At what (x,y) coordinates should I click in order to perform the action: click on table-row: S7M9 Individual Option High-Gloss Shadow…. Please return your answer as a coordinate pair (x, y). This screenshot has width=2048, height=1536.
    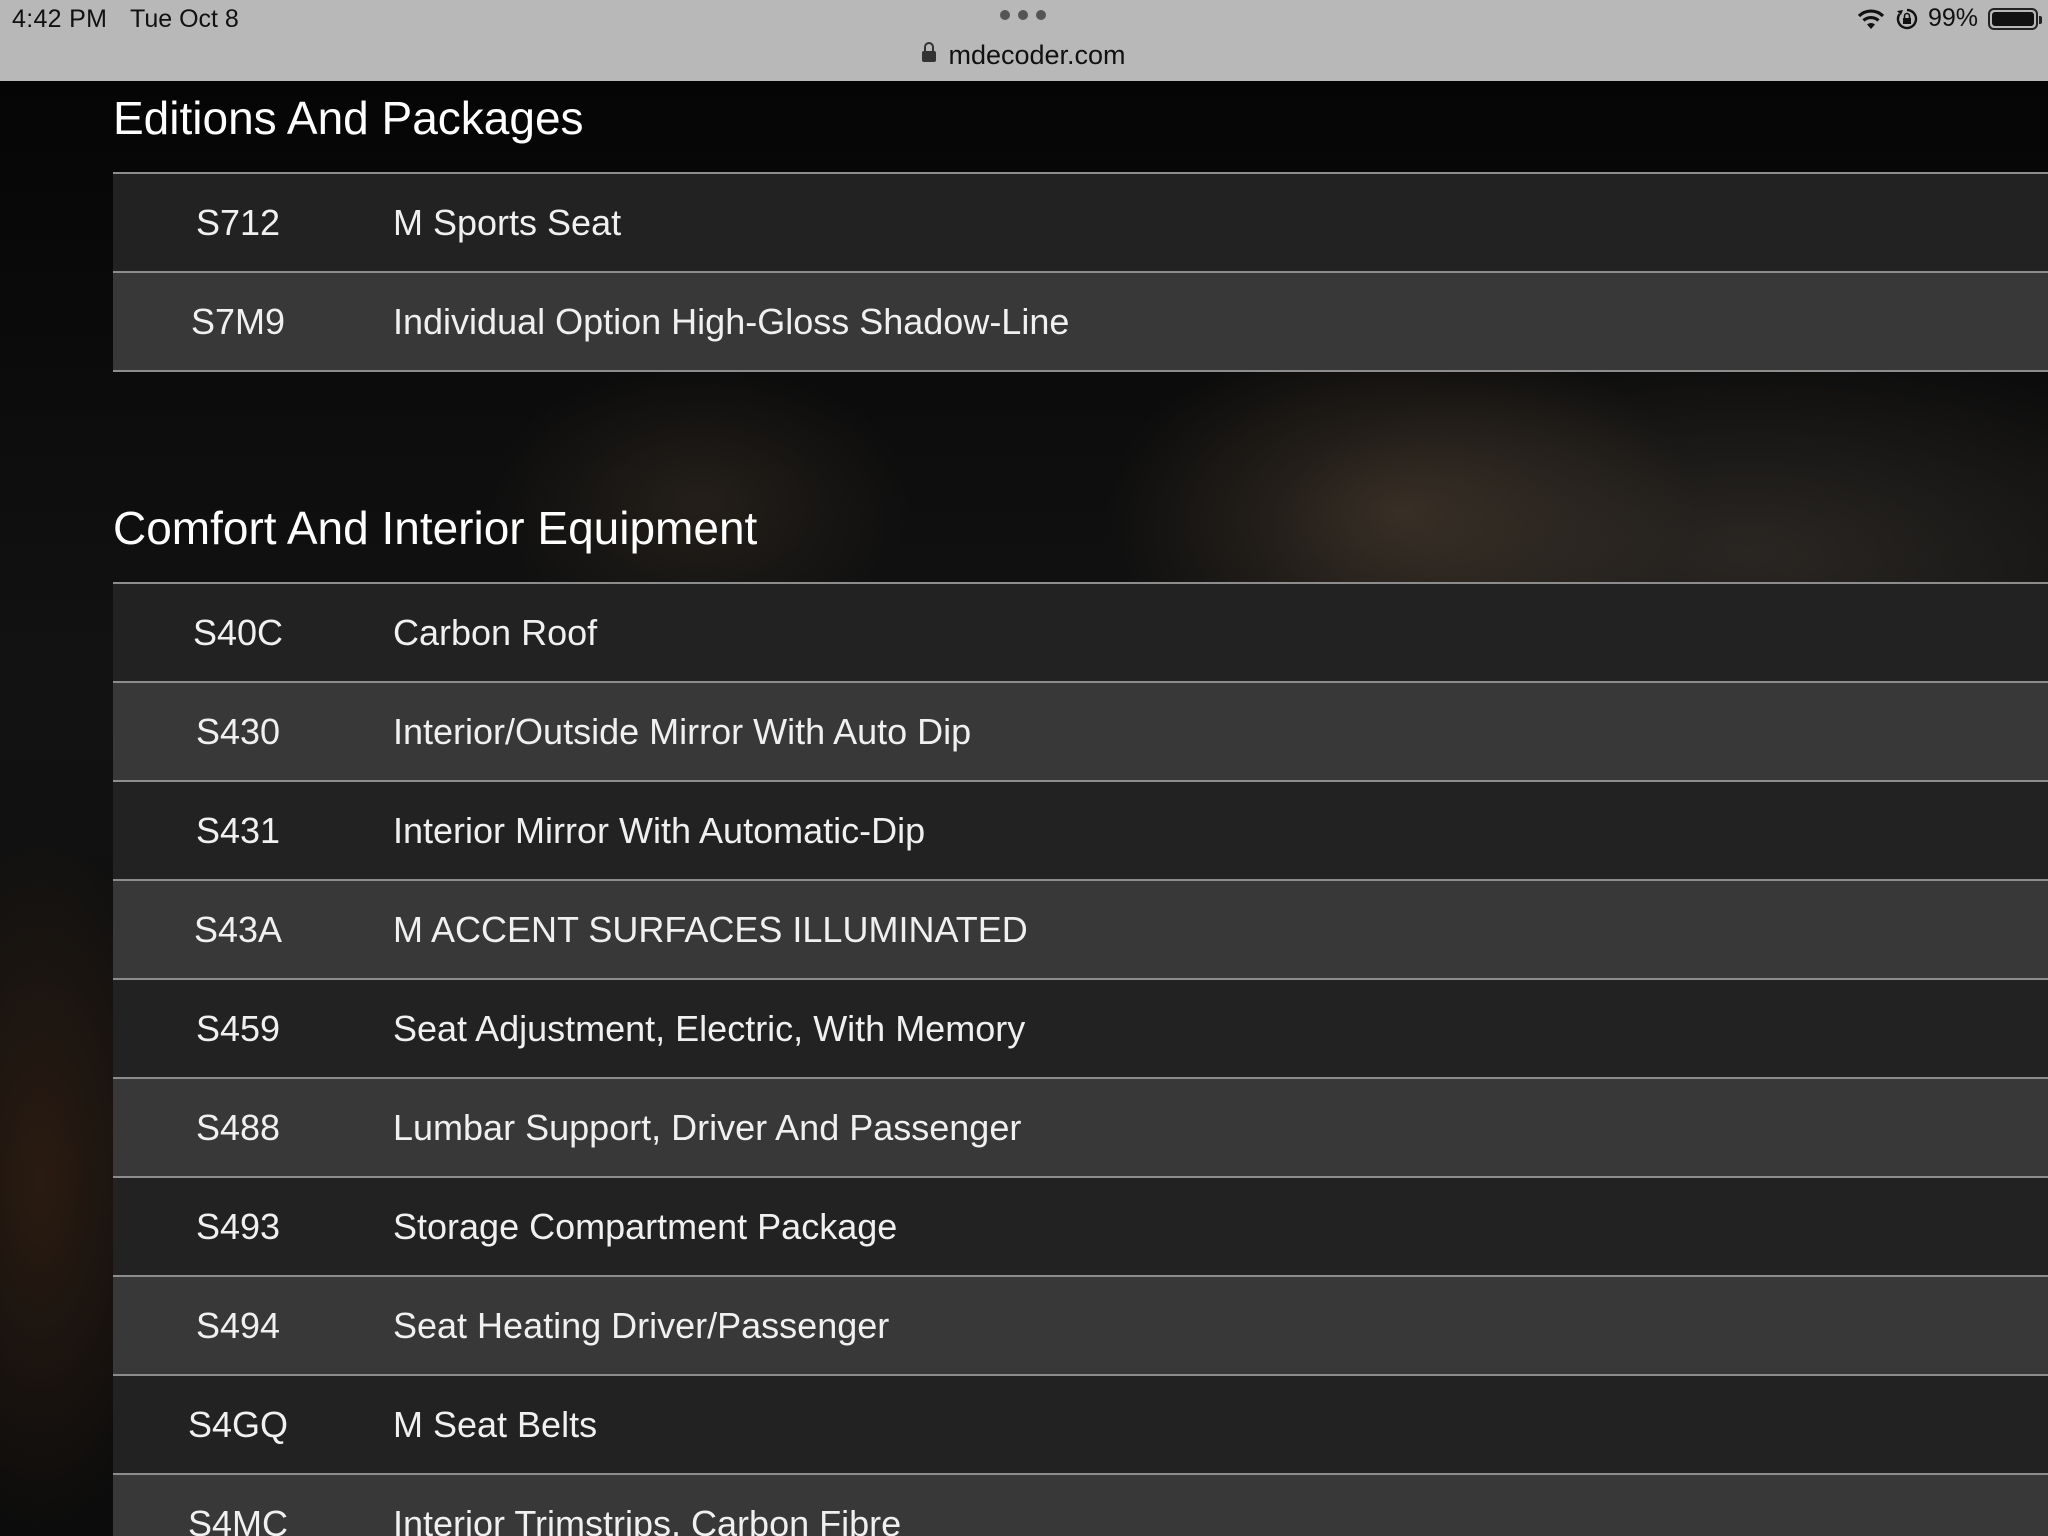
    Looking at the image, I should click on (1080, 322).